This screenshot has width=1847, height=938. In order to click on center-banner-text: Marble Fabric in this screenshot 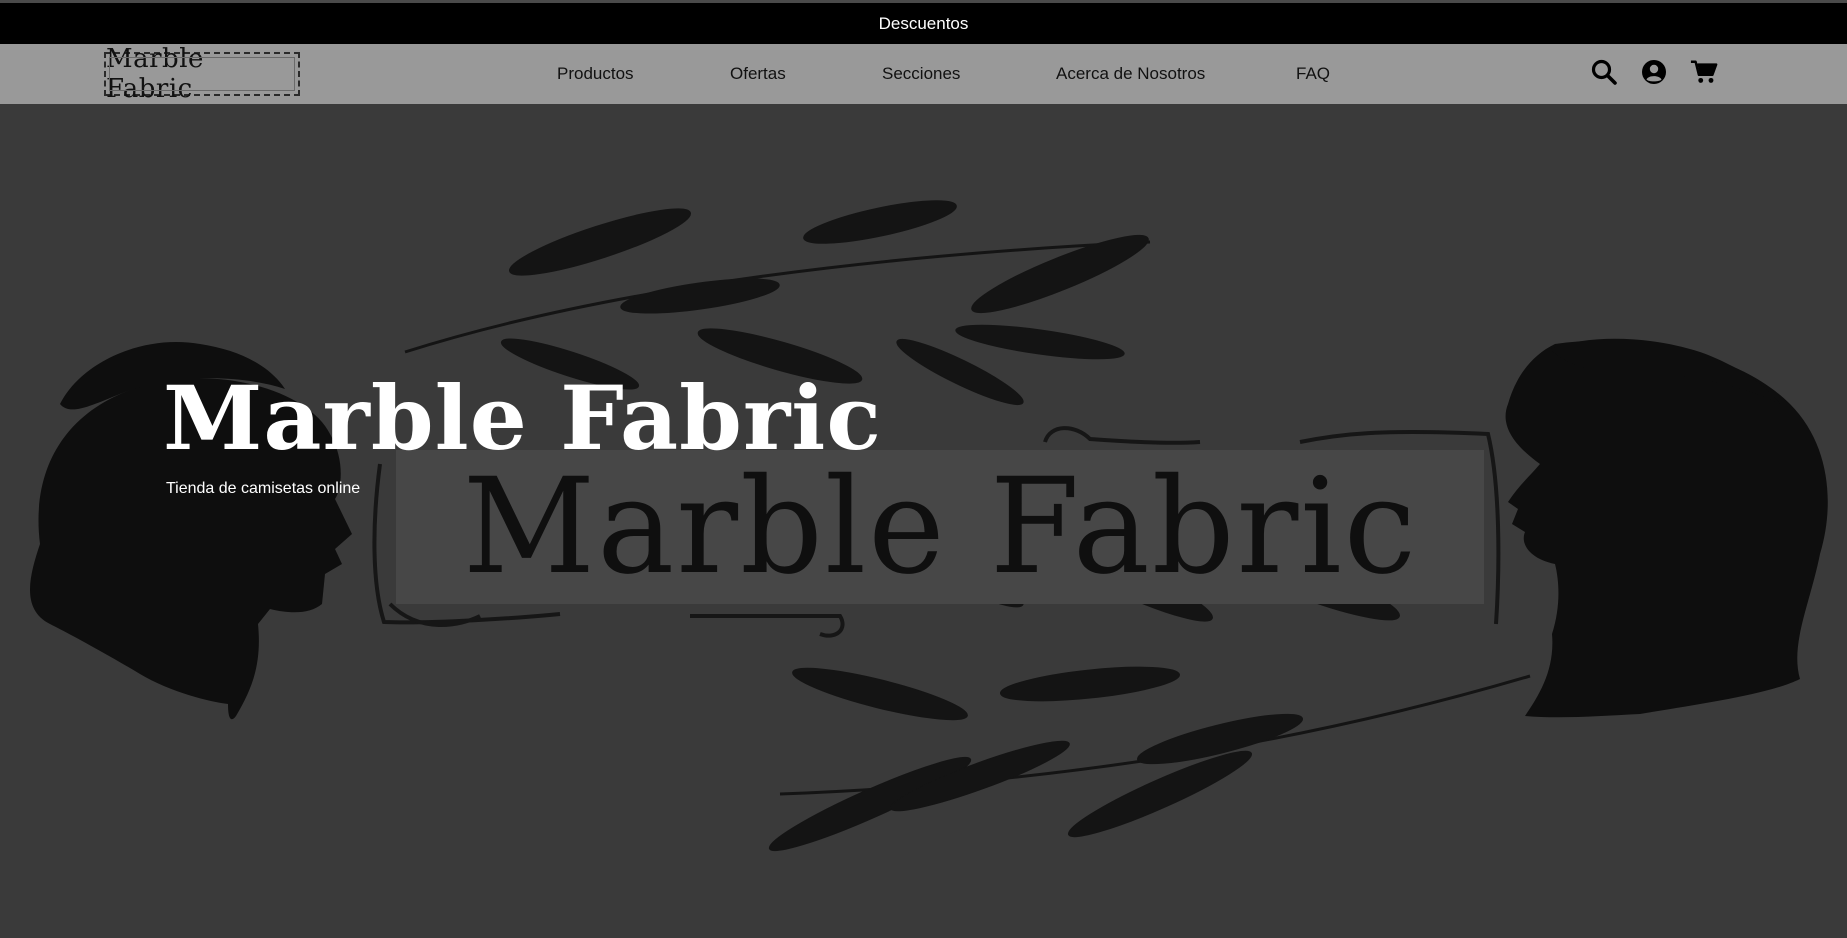, I will do `click(940, 527)`.